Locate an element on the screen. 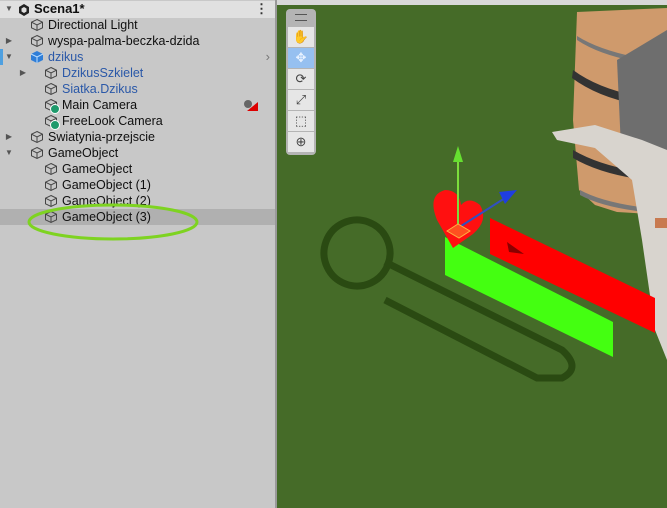 The height and width of the screenshot is (508, 667). hierarchy-item: ▶ DzikusSzkielet is located at coordinates (138, 73).